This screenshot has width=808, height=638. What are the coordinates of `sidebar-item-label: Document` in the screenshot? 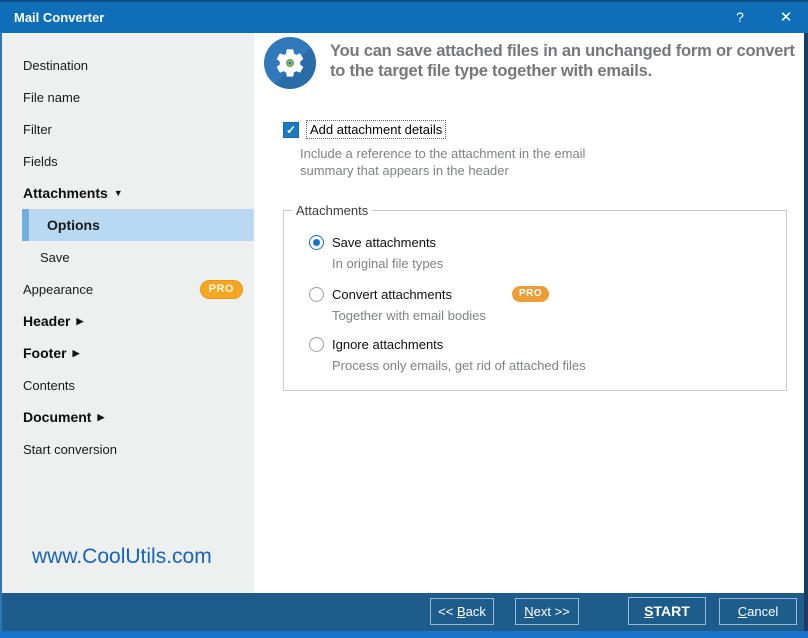 It's located at (57, 417).